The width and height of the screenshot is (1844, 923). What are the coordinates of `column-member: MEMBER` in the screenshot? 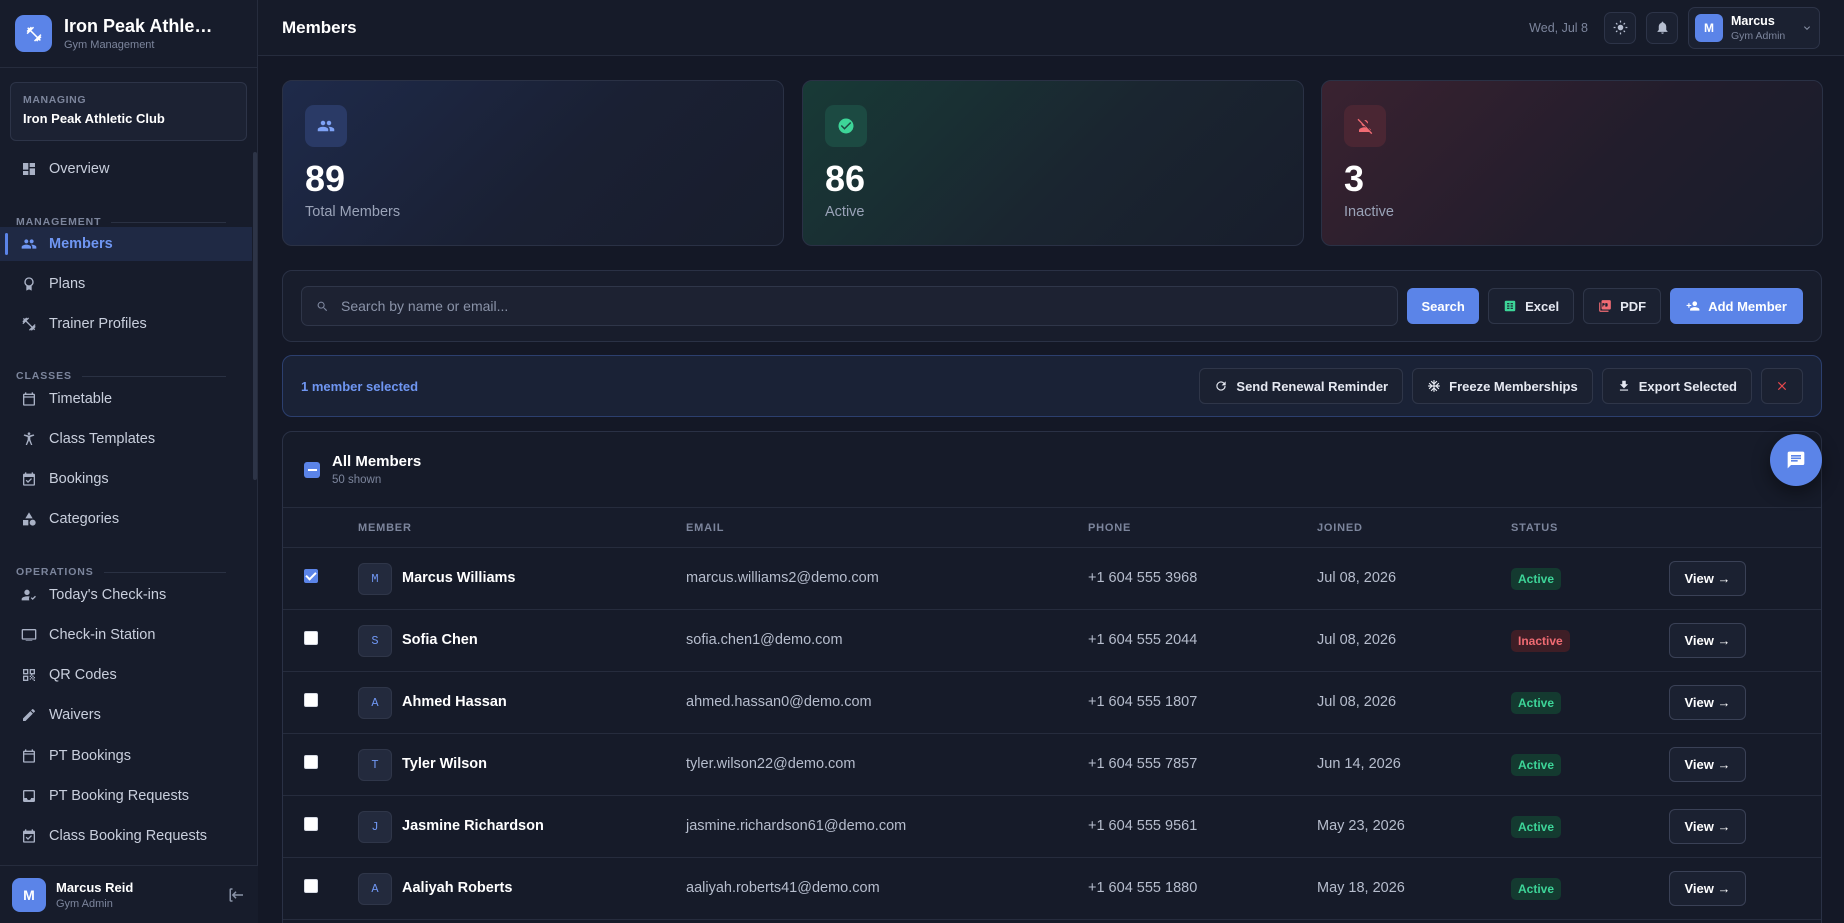 It's located at (385, 528).